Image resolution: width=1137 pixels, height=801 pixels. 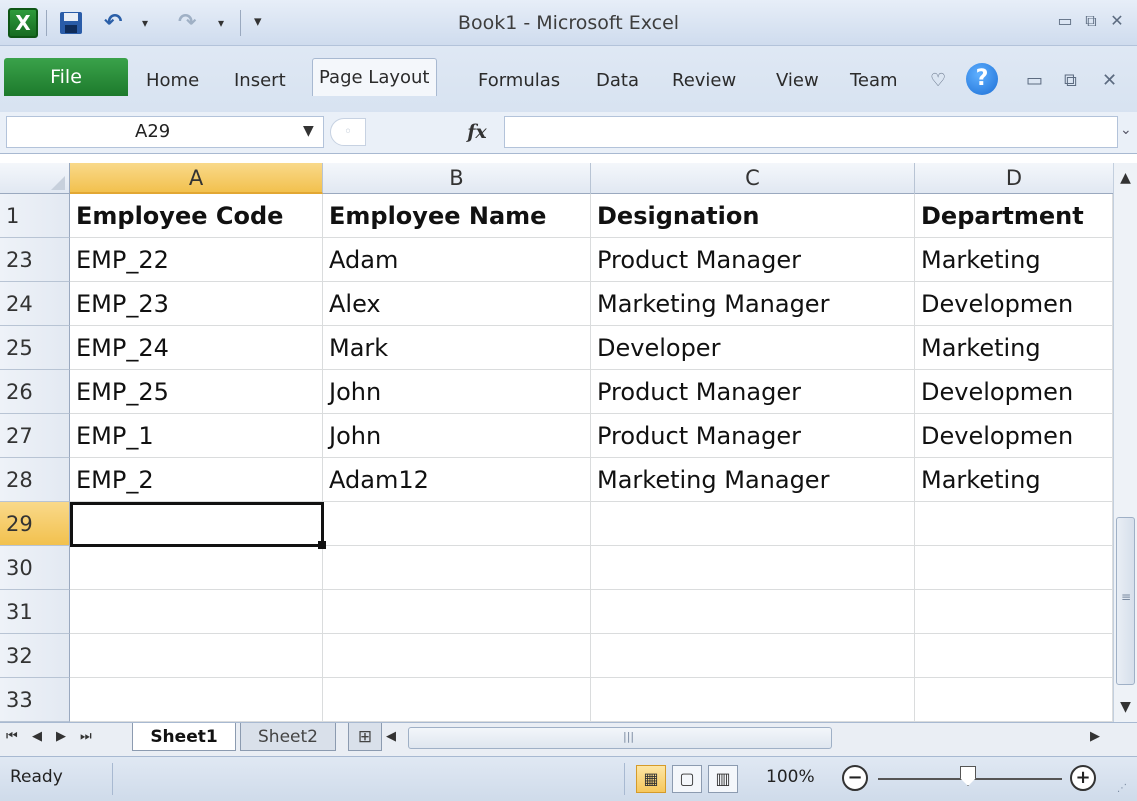 What do you see at coordinates (196, 392) in the screenshot?
I see `cell-a26: EMP_25` at bounding box center [196, 392].